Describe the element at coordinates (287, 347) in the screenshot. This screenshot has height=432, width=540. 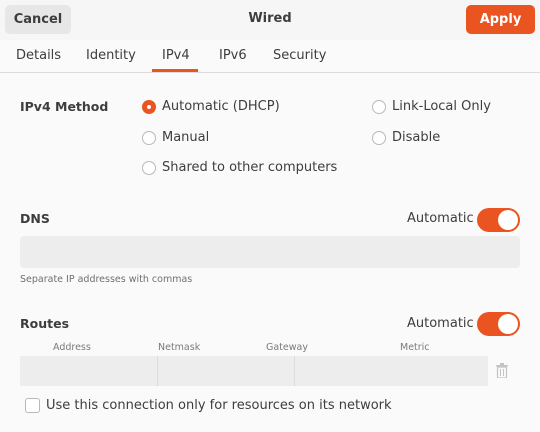
I see `column-header-gateway: Gateway` at that location.